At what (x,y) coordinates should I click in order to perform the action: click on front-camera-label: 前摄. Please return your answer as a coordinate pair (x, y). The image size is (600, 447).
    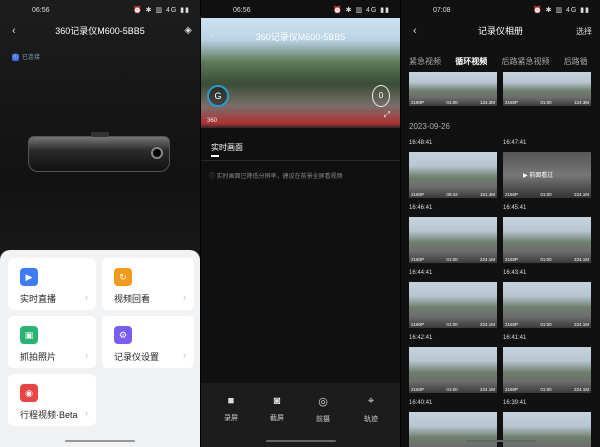
    Looking at the image, I should click on (323, 419).